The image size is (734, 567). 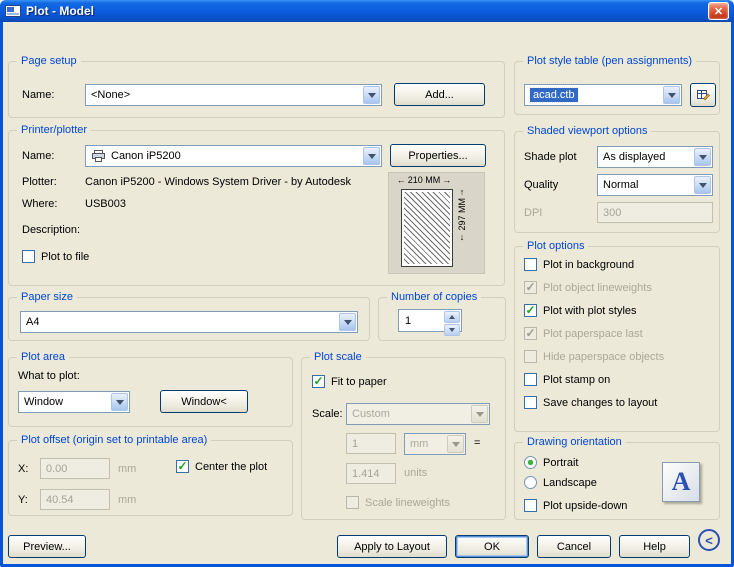 I want to click on checkbox-label: Plot object lineweights, so click(x=597, y=287).